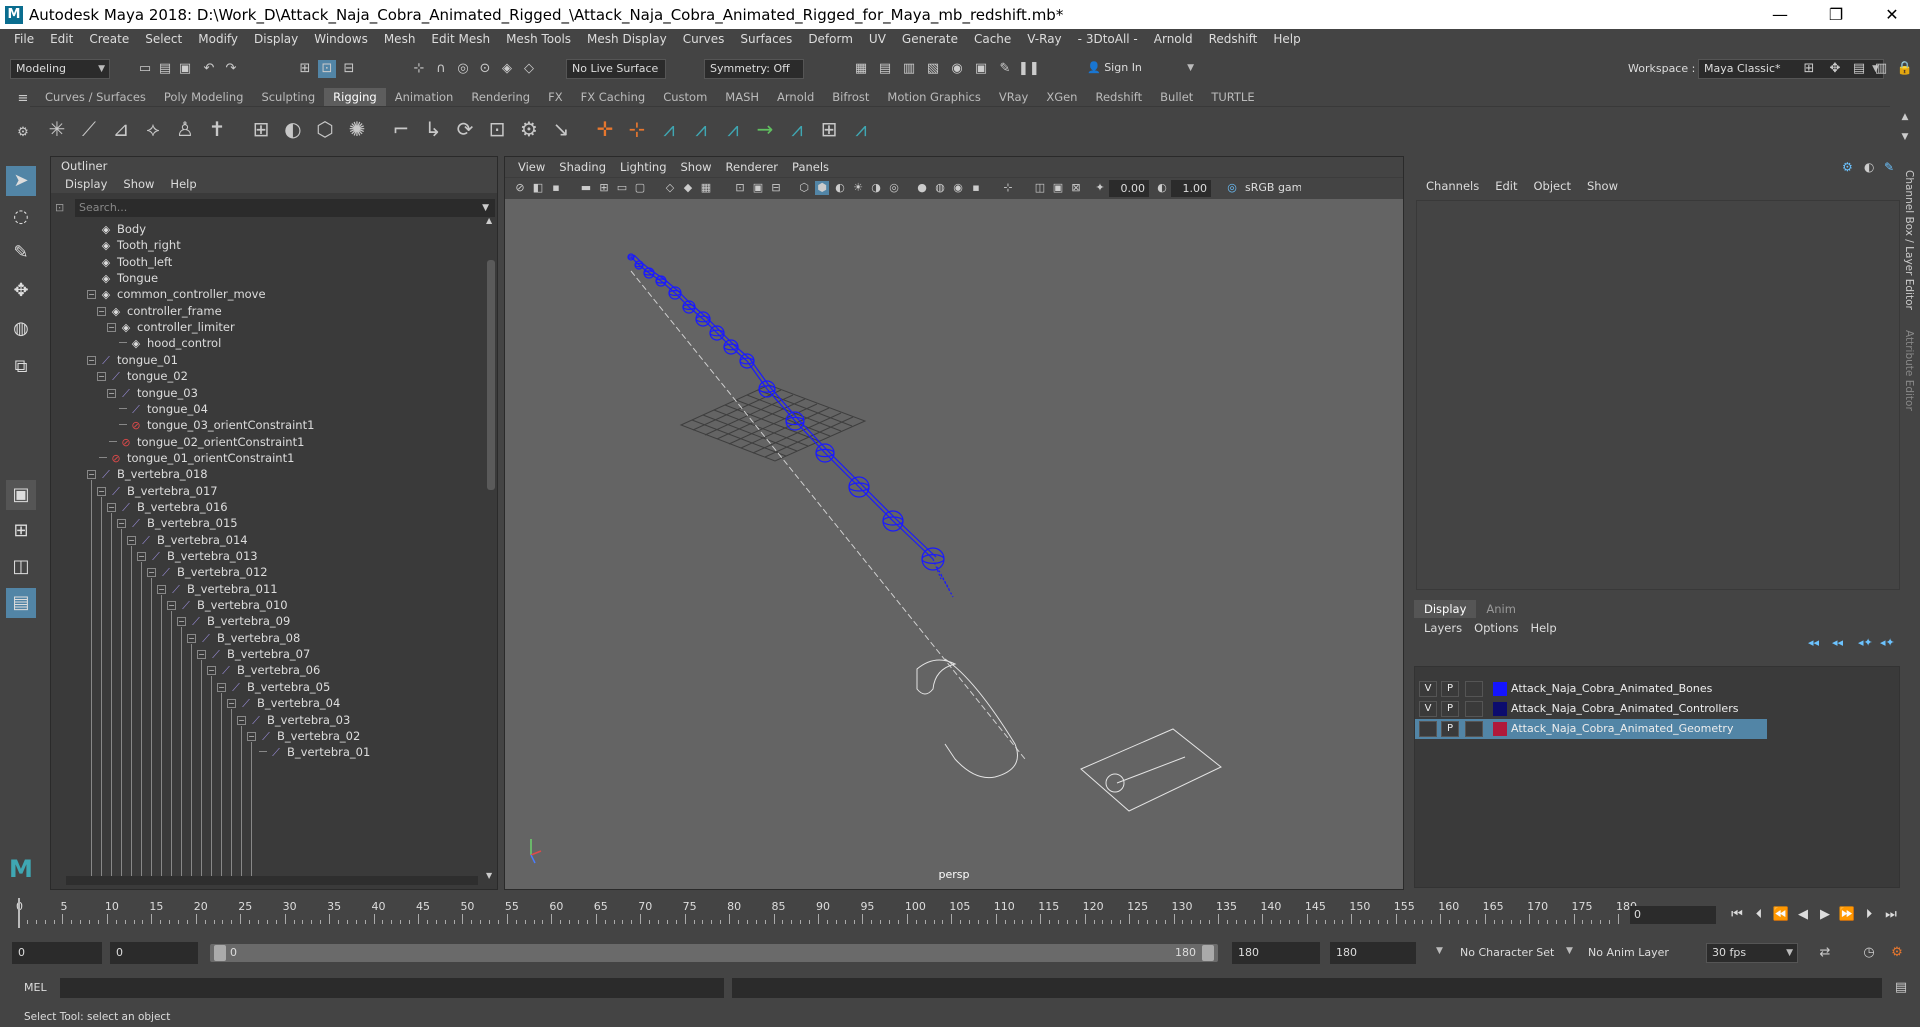 The width and height of the screenshot is (1920, 1027). I want to click on command-input, so click(392, 988).